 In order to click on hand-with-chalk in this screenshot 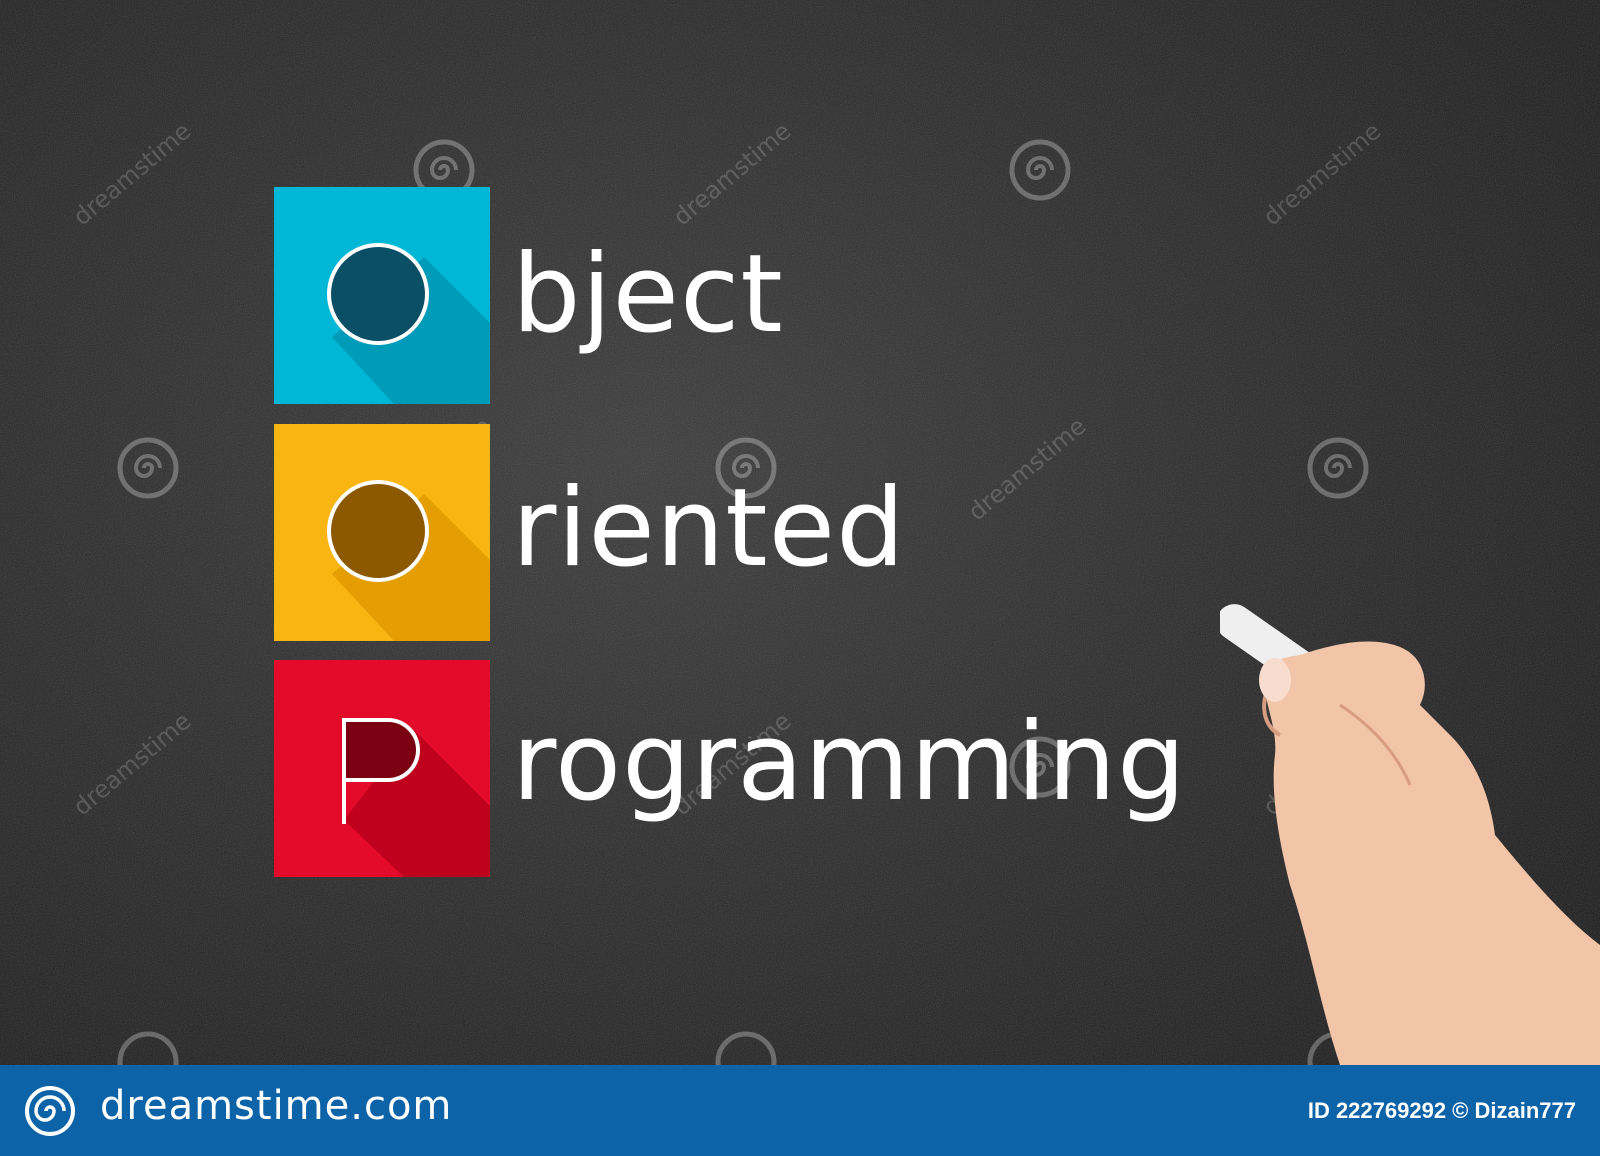, I will do `click(1410, 834)`.